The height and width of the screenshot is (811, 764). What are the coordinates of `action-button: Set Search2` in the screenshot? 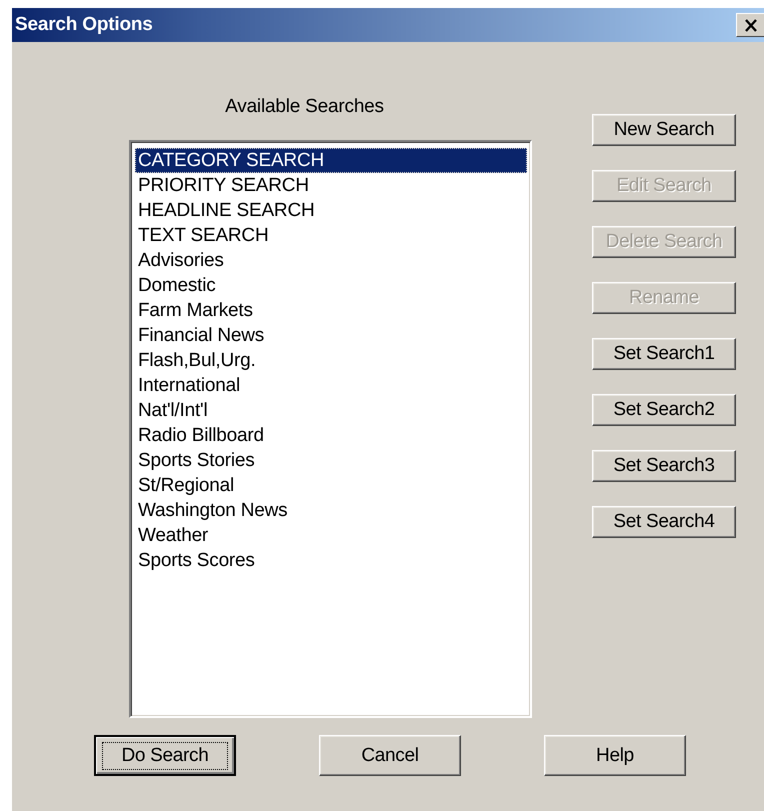 It's located at (664, 410).